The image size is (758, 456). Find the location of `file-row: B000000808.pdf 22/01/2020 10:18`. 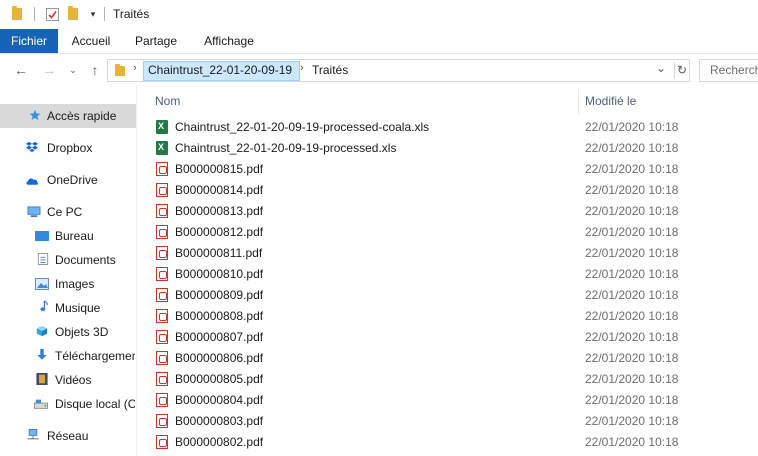

file-row: B000000808.pdf 22/01/2020 10:18 is located at coordinates (447, 316).